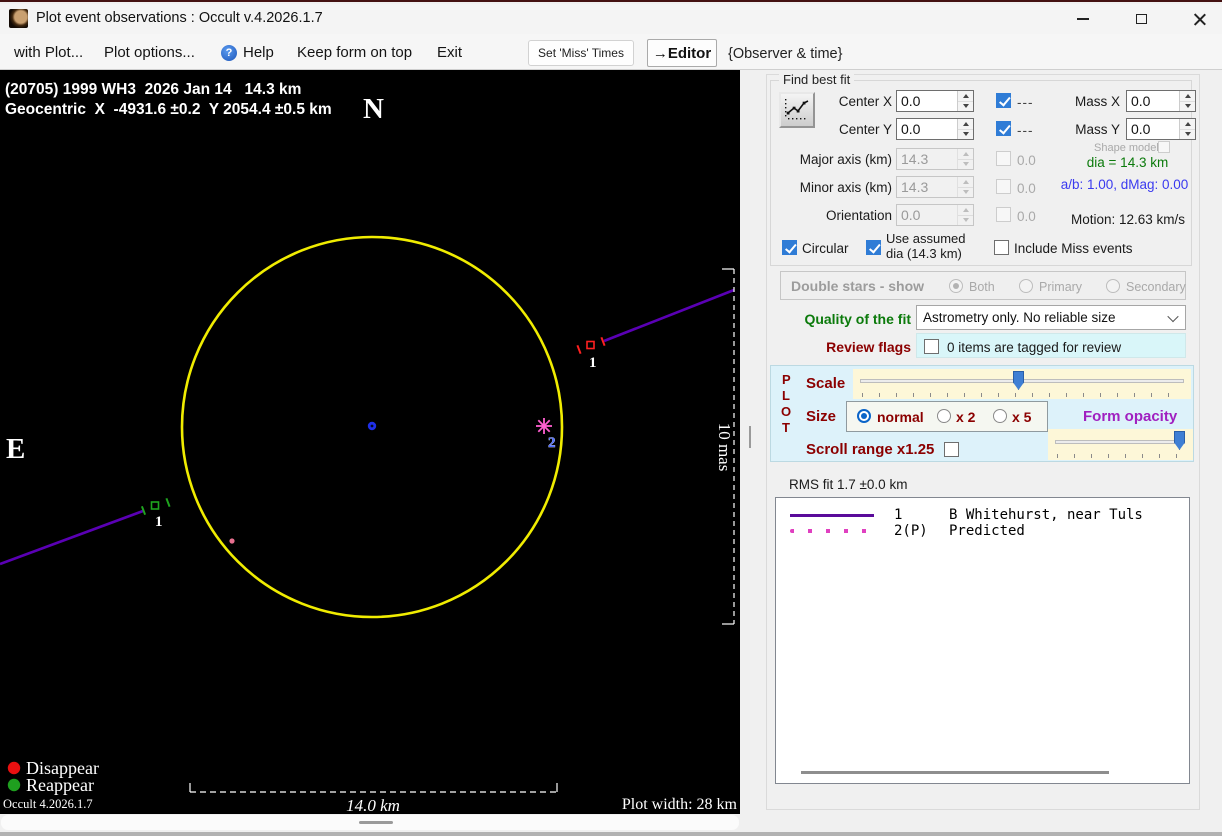 This screenshot has height=836, width=1222. Describe the element at coordinates (951, 449) in the screenshot. I see `scroll-range-checkbox` at that location.